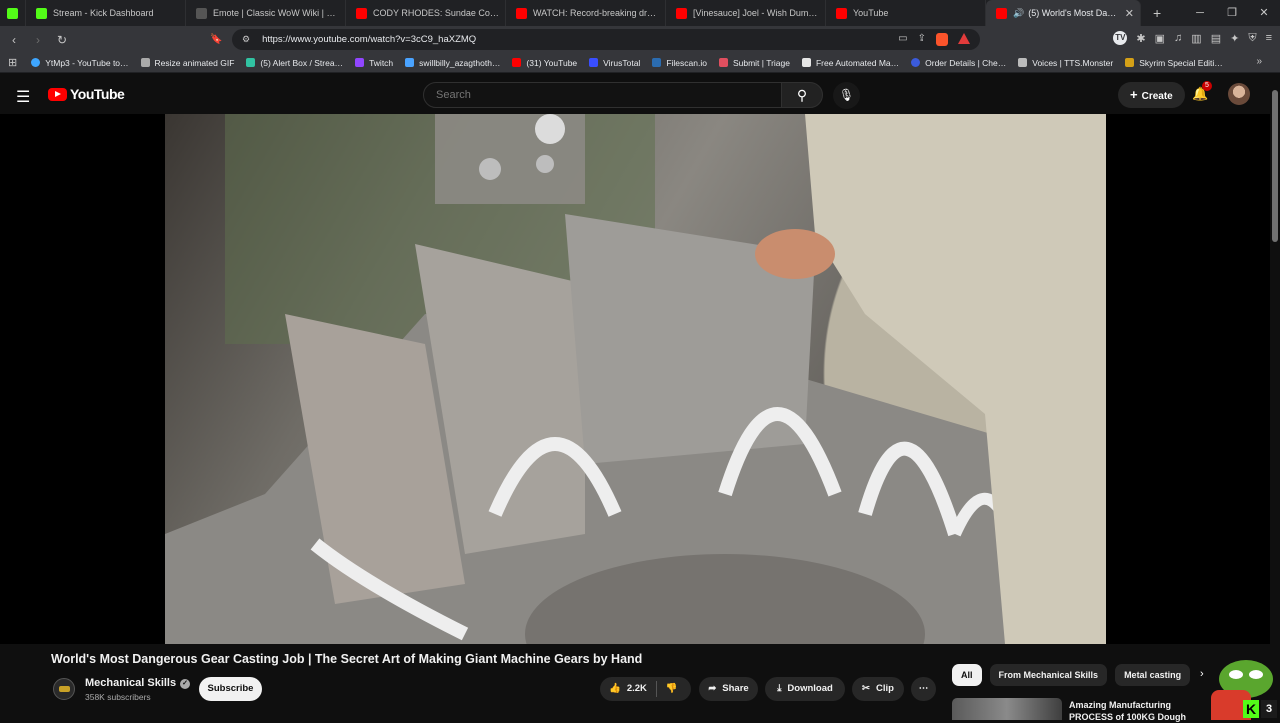 Image resolution: width=1280 pixels, height=723 pixels. Describe the element at coordinates (1129, 13) in the screenshot. I see `close-tab-icon: ✕` at that location.